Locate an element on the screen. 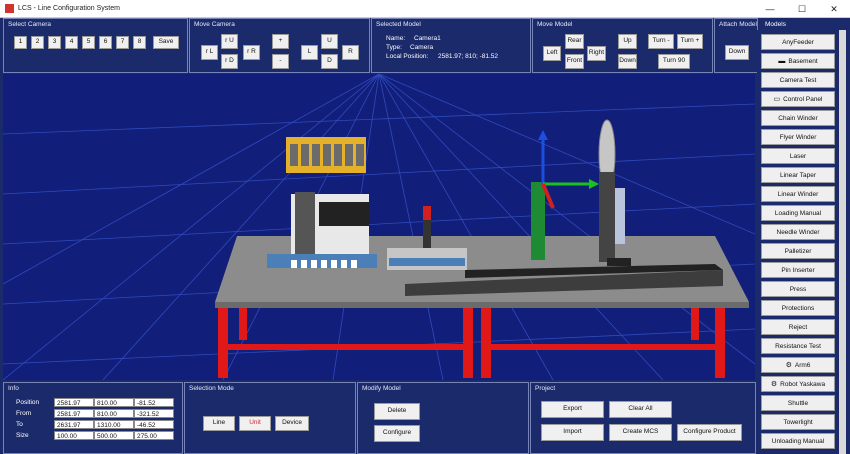  position-z: -81.52 is located at coordinates (154, 402).